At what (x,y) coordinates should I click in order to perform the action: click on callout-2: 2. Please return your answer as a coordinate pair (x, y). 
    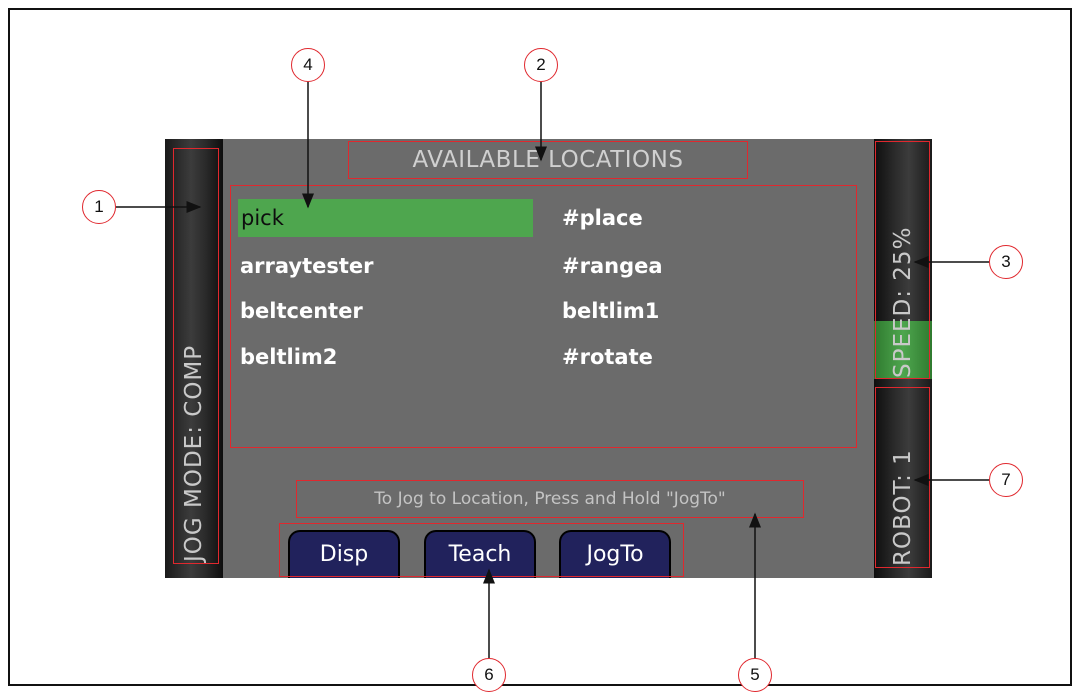
    Looking at the image, I should click on (541, 65).